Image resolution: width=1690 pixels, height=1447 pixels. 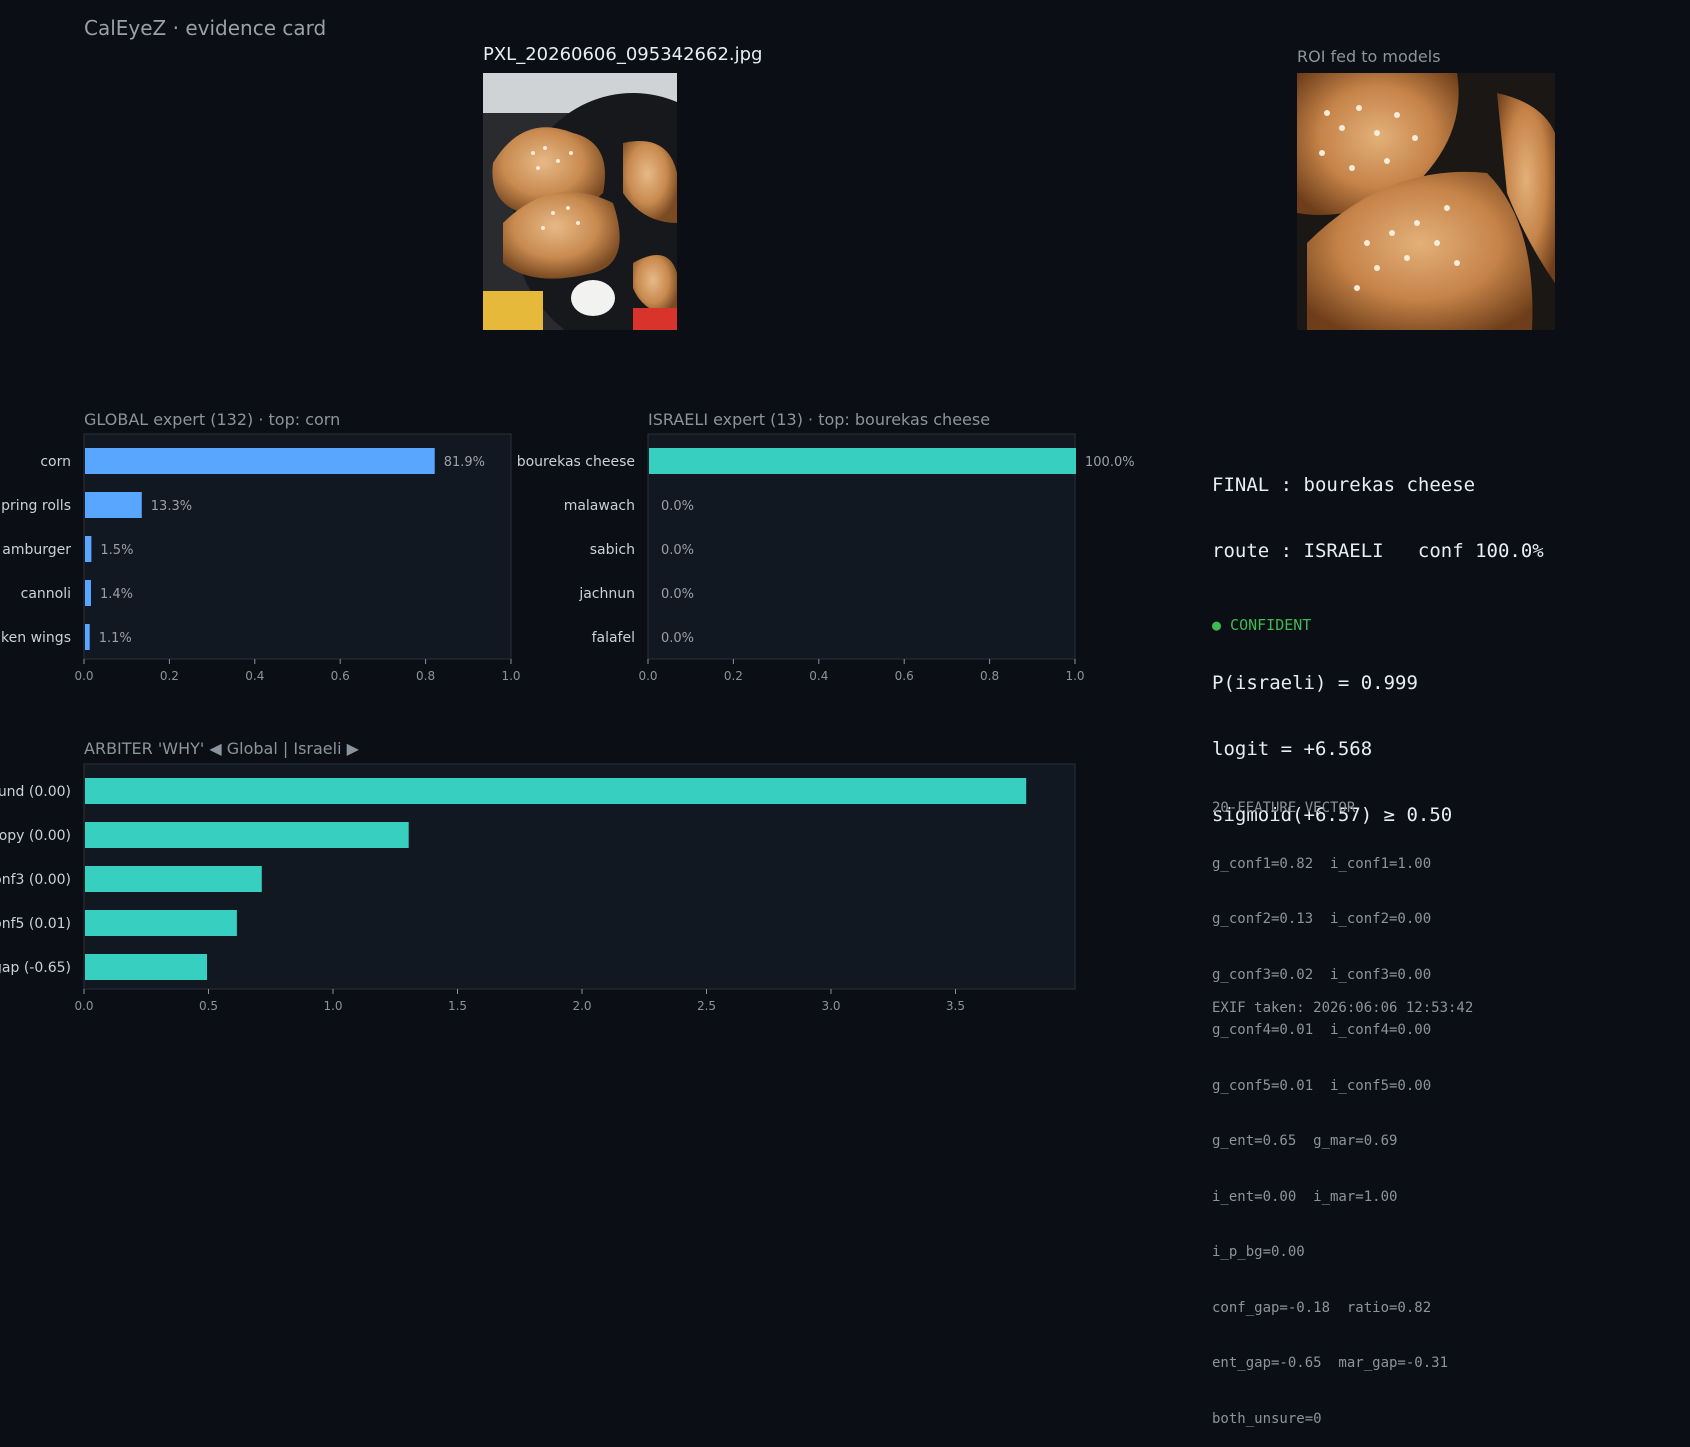 What do you see at coordinates (1322, 863) in the screenshot?
I see `feature-line: g_conf1=0.82 i_conf1=1.00` at bounding box center [1322, 863].